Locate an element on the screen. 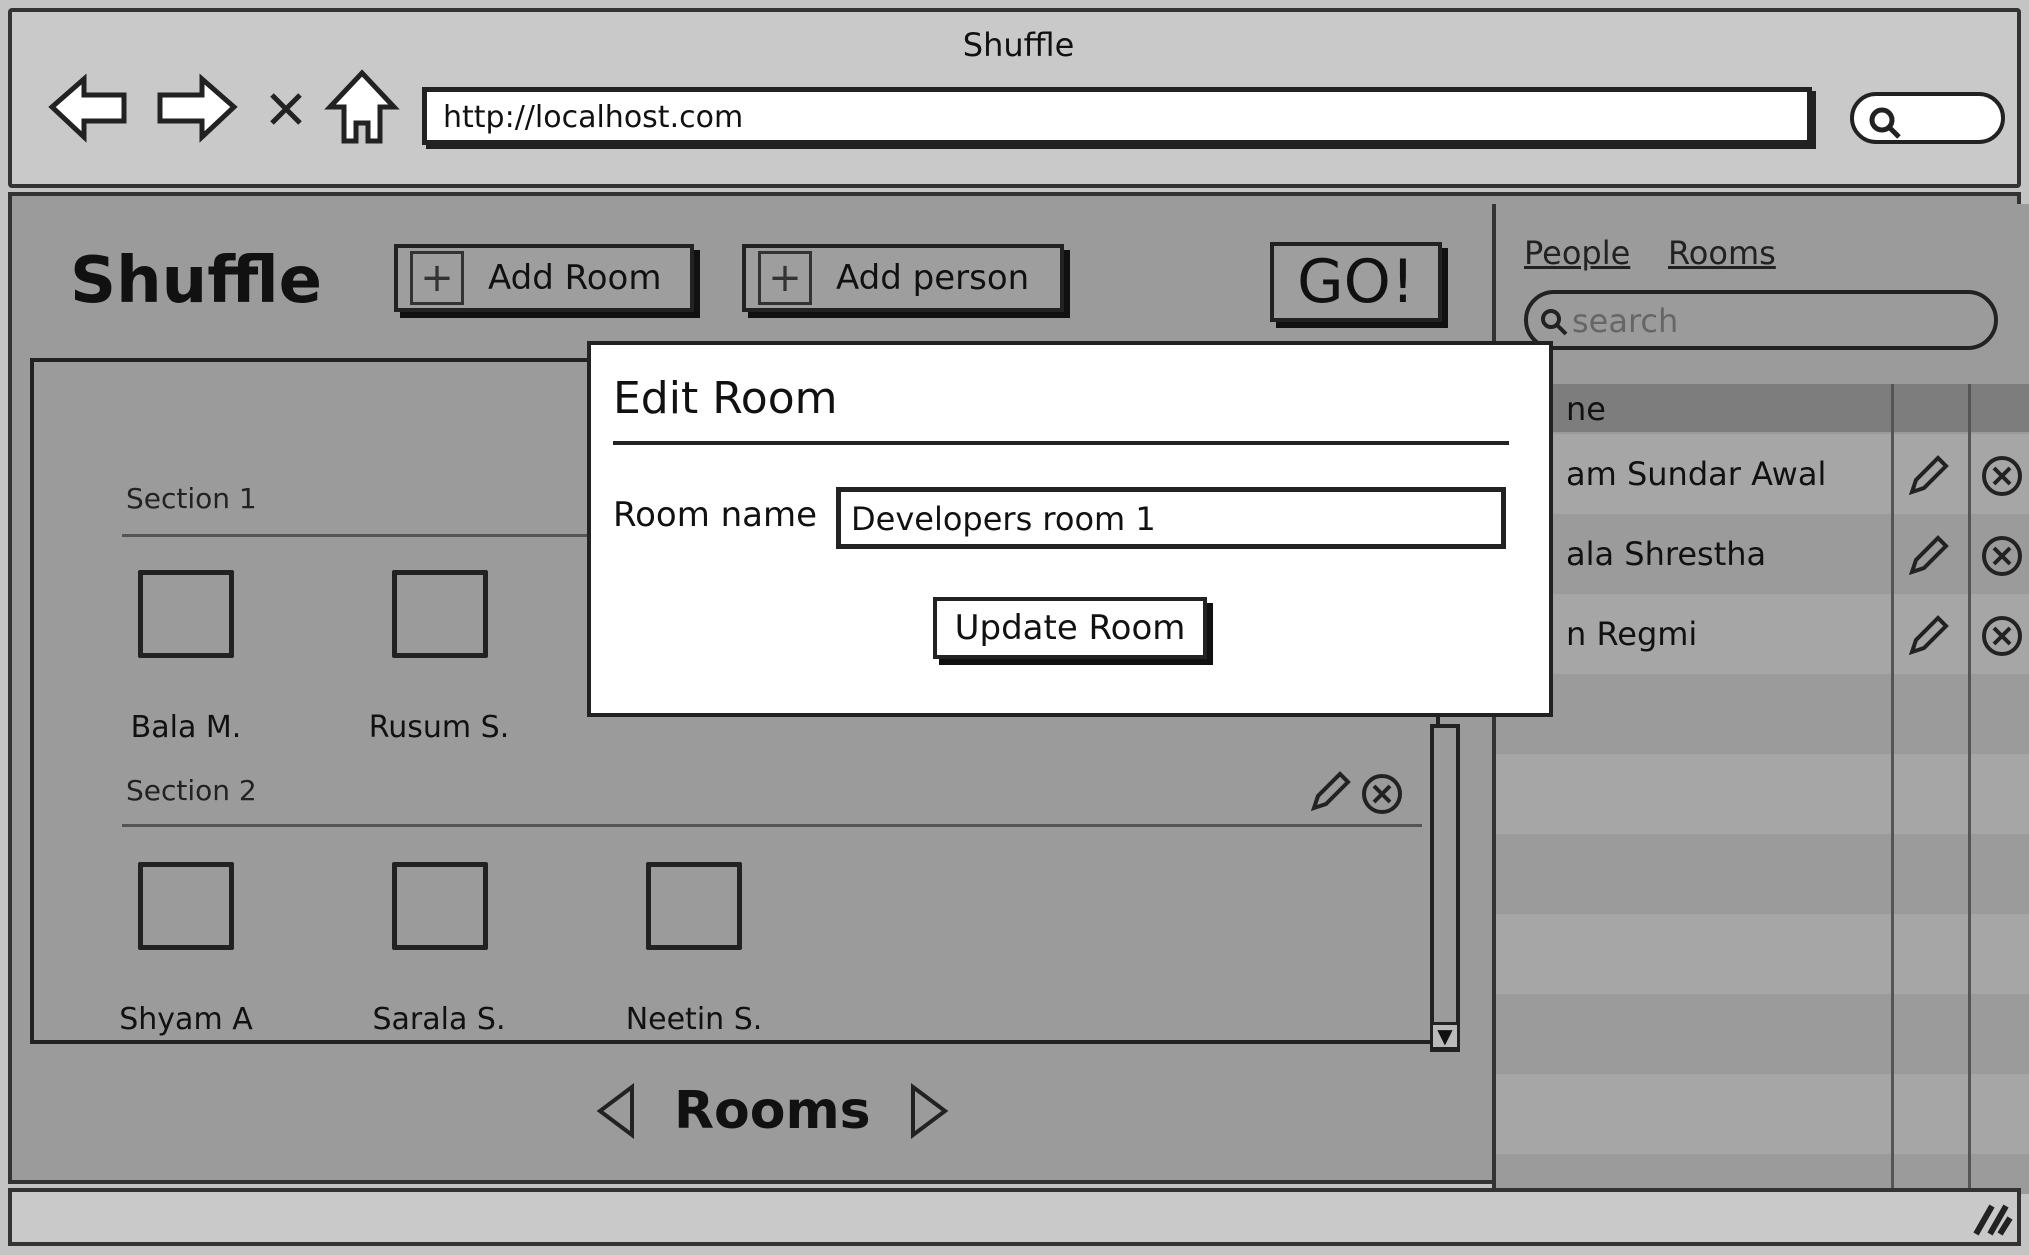  person-name: Shyam A is located at coordinates (186, 1019).